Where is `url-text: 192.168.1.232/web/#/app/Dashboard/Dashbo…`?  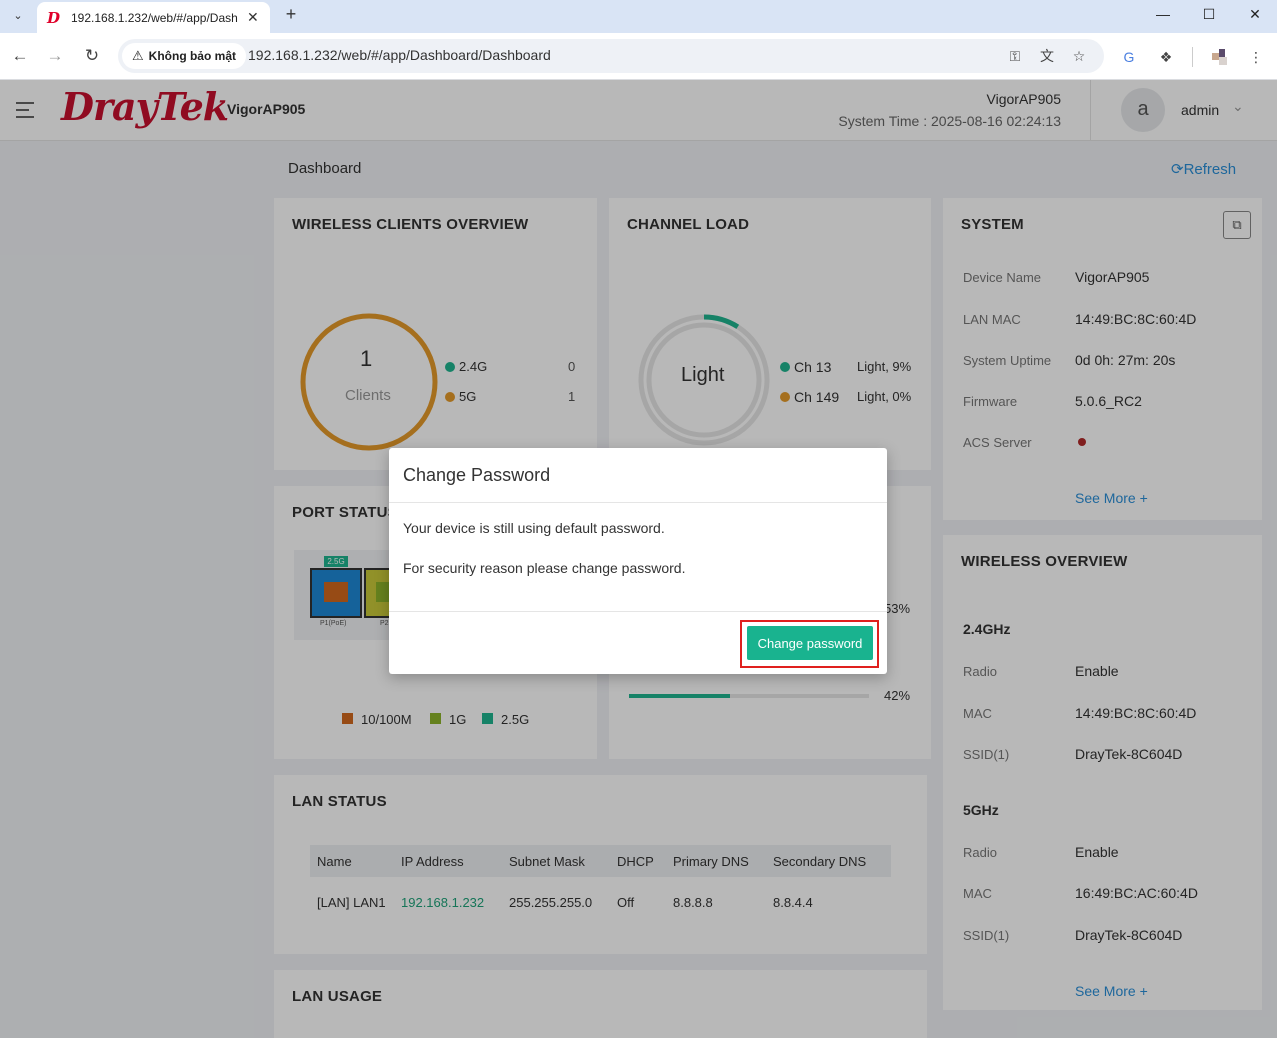 url-text: 192.168.1.232/web/#/app/Dashboard/Dashbo… is located at coordinates (399, 55).